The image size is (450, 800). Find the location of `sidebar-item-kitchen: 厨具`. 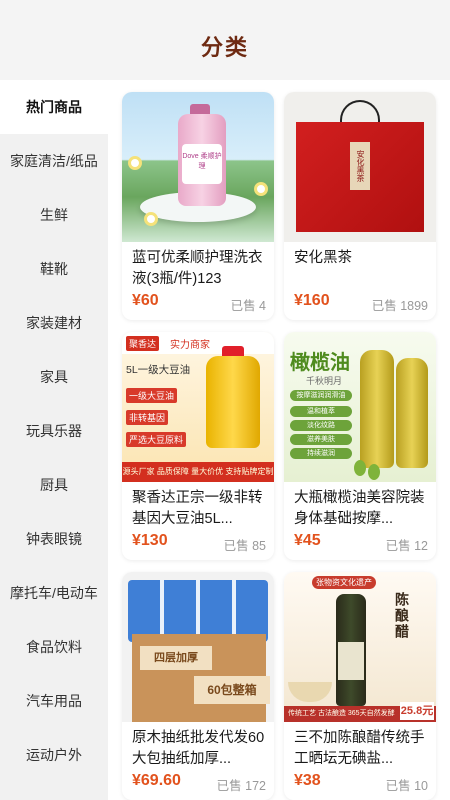

sidebar-item-kitchen: 厨具 is located at coordinates (54, 485).